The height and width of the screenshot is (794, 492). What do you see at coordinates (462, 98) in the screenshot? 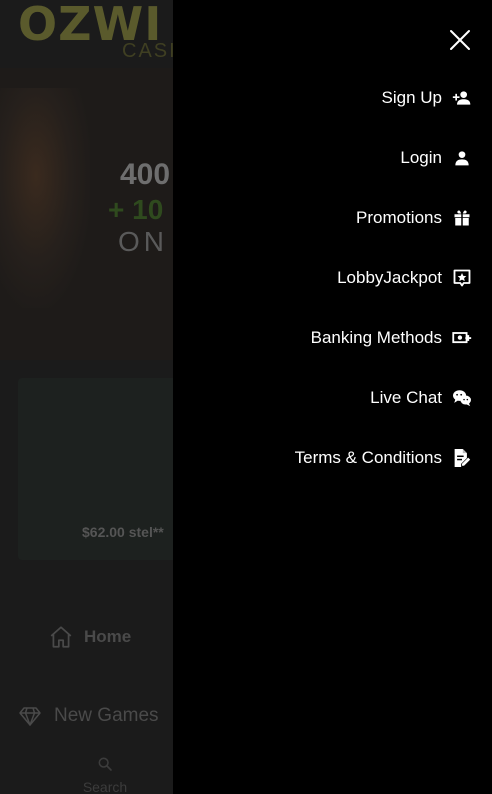
I see `person-add-icon` at bounding box center [462, 98].